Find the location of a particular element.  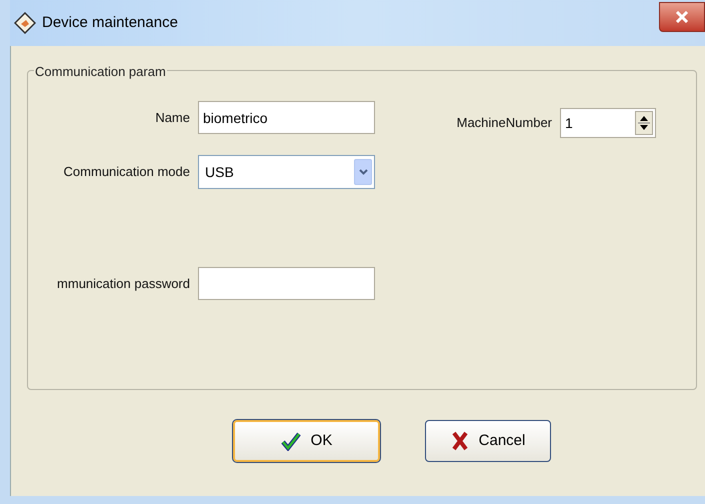

cancel-button: Cancel is located at coordinates (488, 441).